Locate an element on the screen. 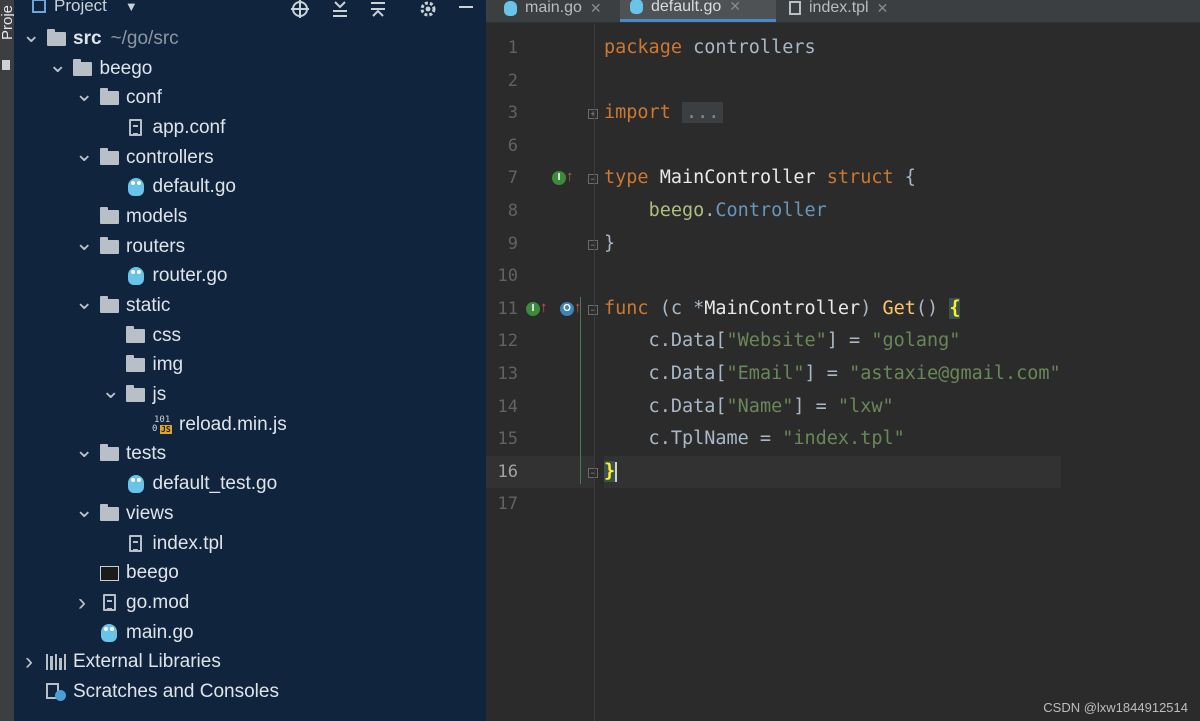 The image size is (1200, 721). code-token: c.TplName = is located at coordinates (693, 439).